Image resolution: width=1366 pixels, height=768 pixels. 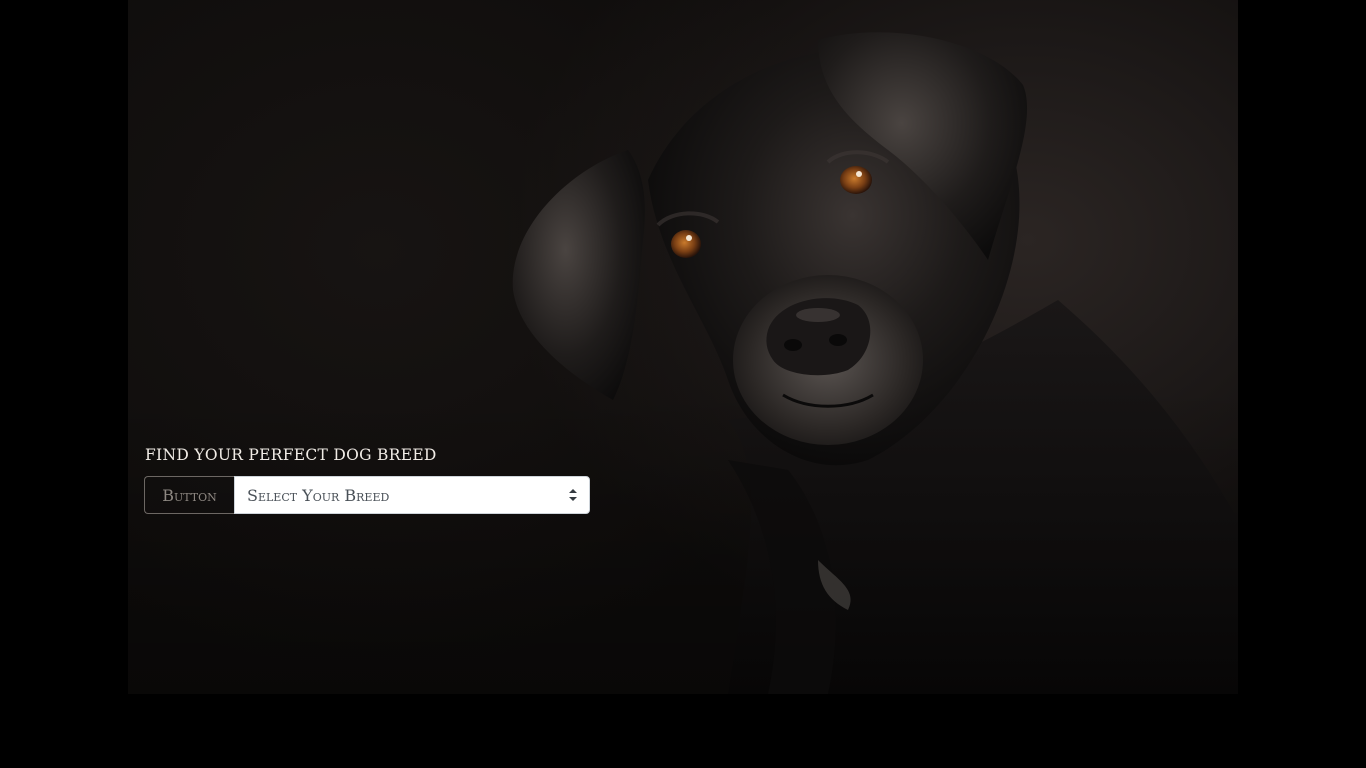 What do you see at coordinates (412, 495) in the screenshot?
I see `breed-select: Select Your Breed` at bounding box center [412, 495].